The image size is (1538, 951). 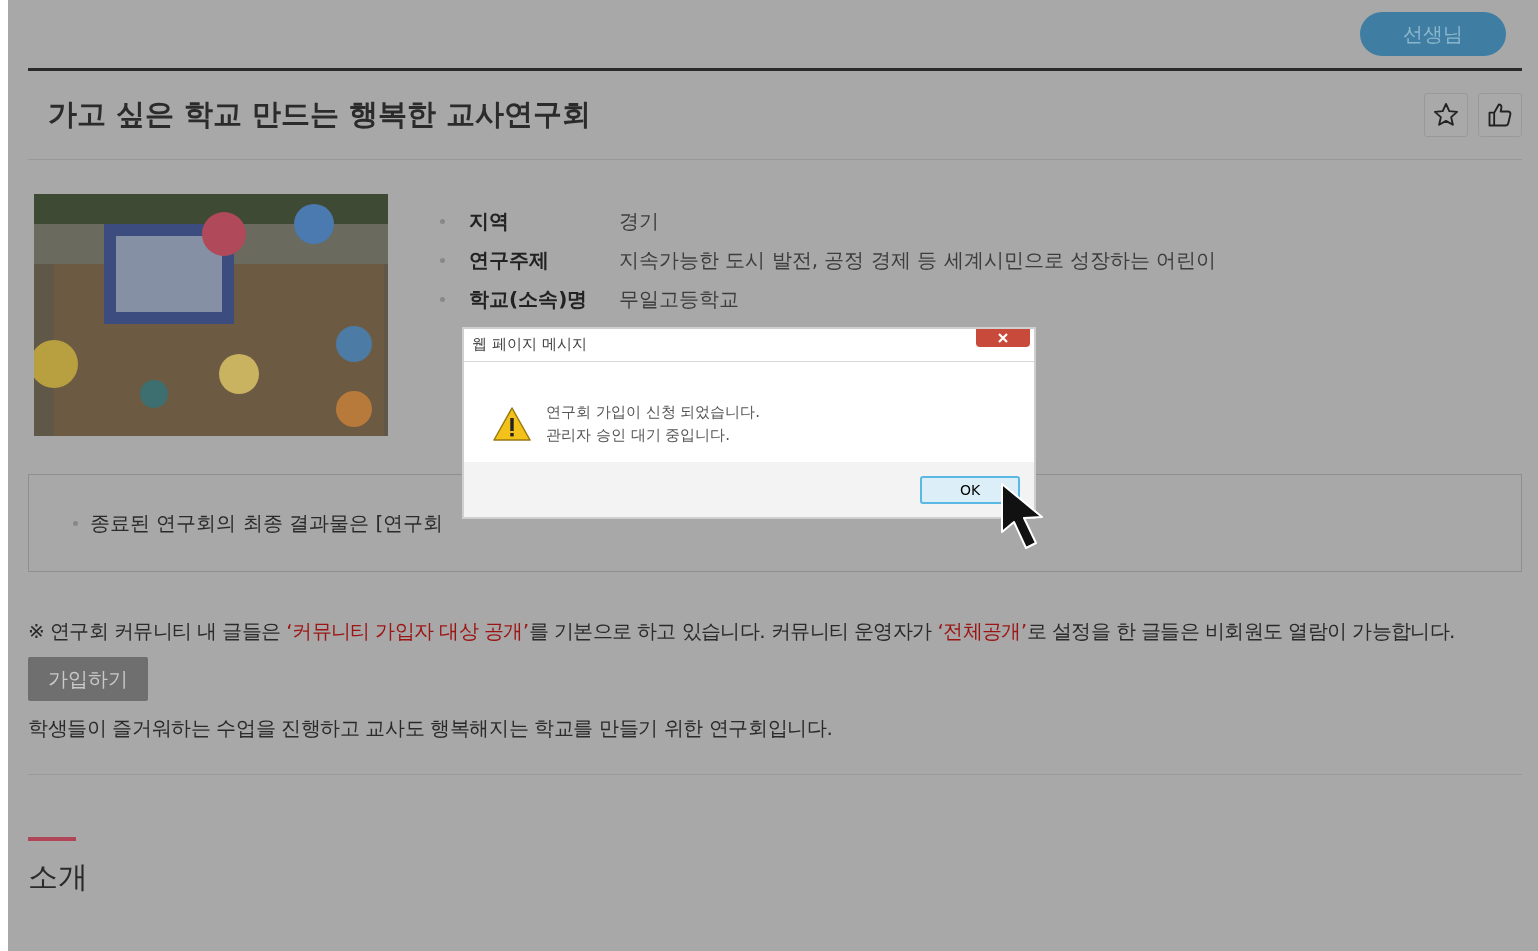 What do you see at coordinates (529, 299) in the screenshot?
I see `info-label: 학교(소속)명` at bounding box center [529, 299].